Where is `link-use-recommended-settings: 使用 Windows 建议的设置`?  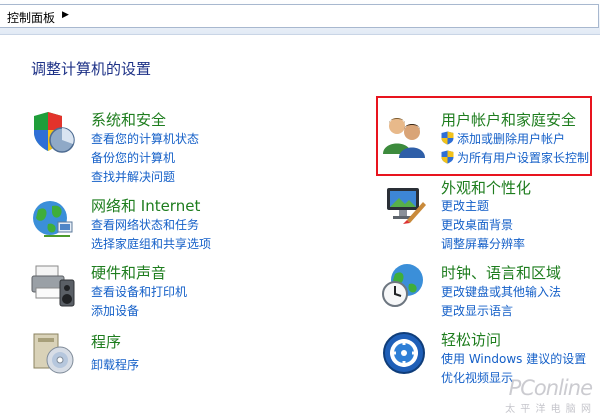
link-use-recommended-settings: 使用 Windows 建议的设置 is located at coordinates (513, 358).